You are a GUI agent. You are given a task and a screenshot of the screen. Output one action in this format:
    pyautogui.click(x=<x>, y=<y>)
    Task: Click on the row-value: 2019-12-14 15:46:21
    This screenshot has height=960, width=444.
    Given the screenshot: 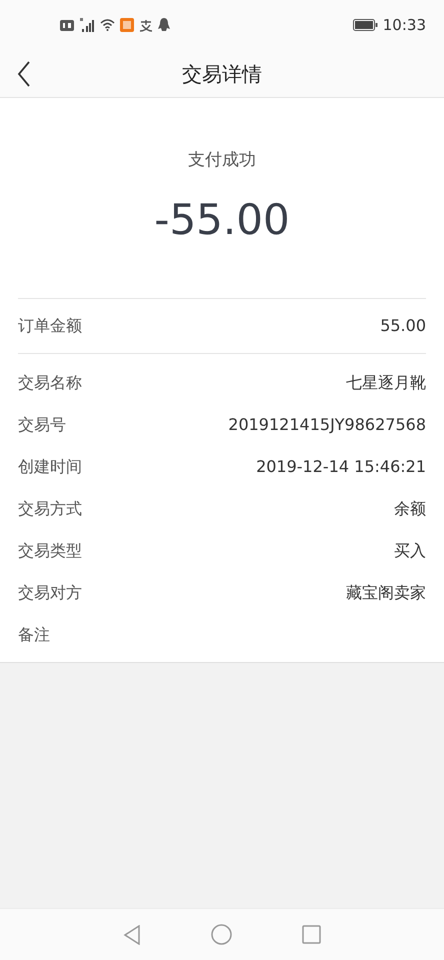 What is the action you would take?
    pyautogui.click(x=341, y=467)
    